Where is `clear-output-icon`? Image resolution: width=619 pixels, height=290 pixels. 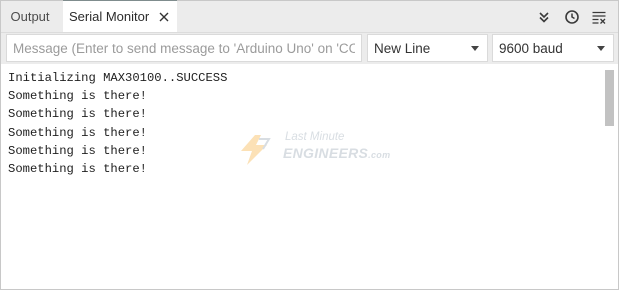 clear-output-icon is located at coordinates (599, 17).